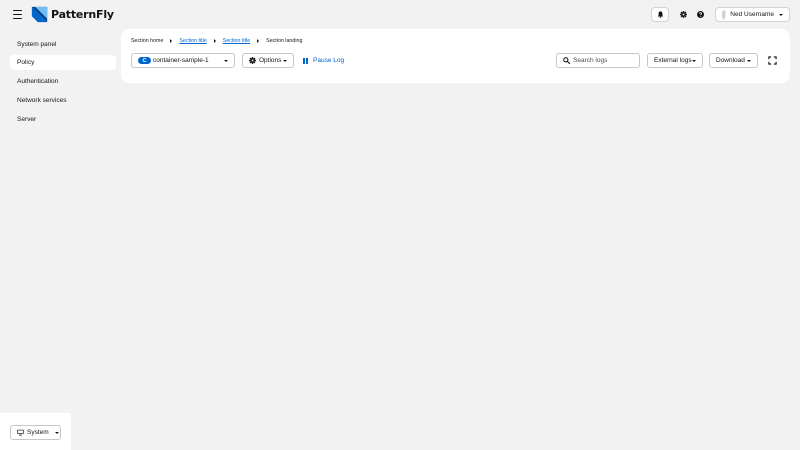  Describe the element at coordinates (82, 14) in the screenshot. I see `brand-name: PatternFly` at that location.